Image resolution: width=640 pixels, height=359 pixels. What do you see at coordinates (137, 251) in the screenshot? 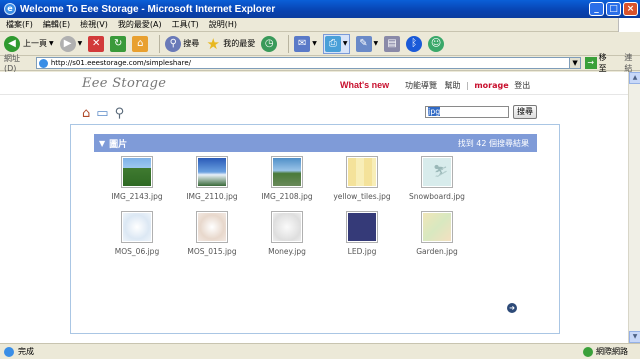
I see `file-name: MOS_06.jpg` at bounding box center [137, 251].